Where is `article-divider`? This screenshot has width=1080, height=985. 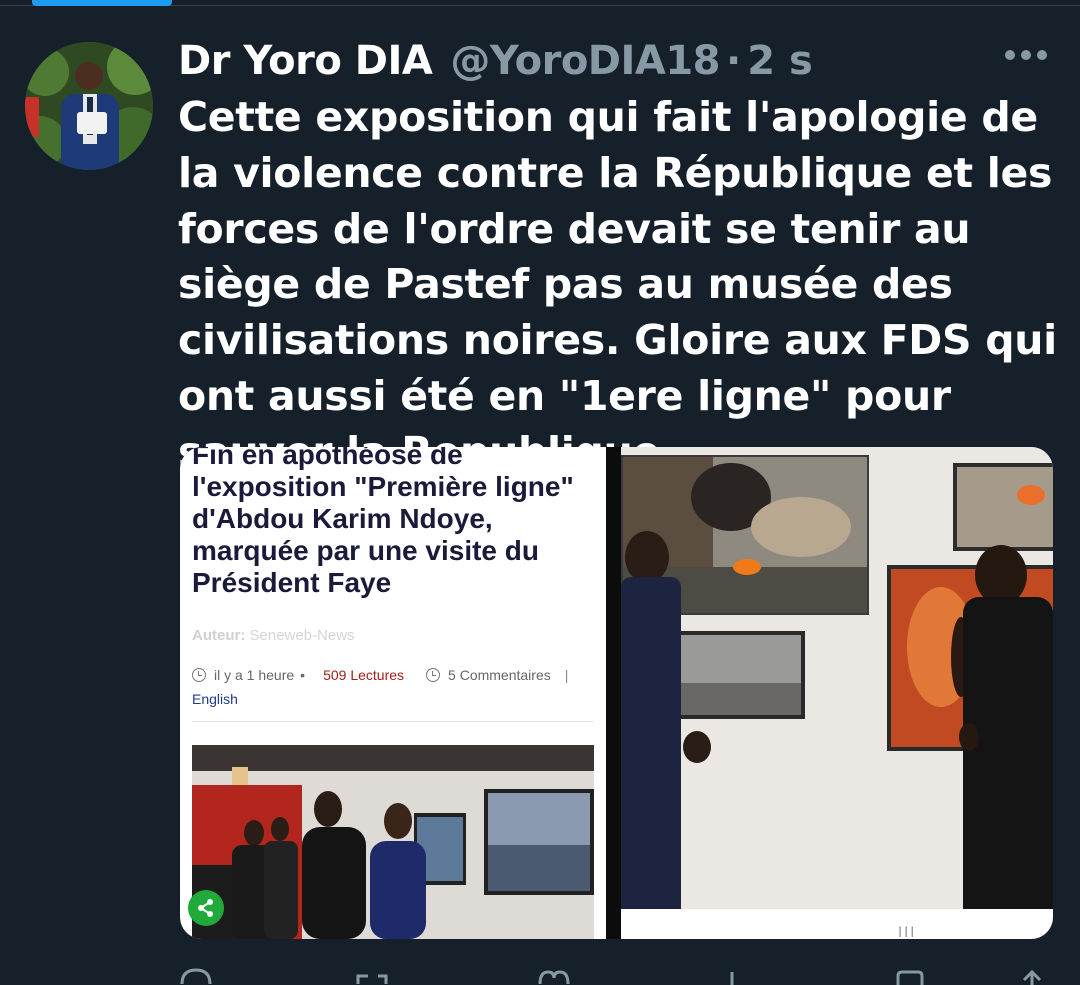 article-divider is located at coordinates (393, 721).